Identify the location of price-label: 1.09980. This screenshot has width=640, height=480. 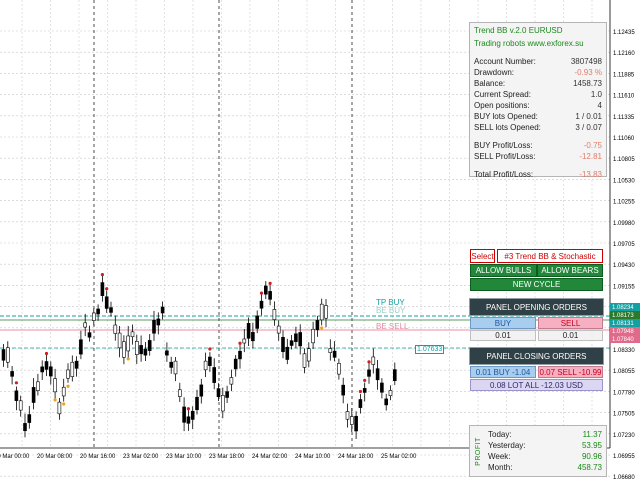
(624, 224).